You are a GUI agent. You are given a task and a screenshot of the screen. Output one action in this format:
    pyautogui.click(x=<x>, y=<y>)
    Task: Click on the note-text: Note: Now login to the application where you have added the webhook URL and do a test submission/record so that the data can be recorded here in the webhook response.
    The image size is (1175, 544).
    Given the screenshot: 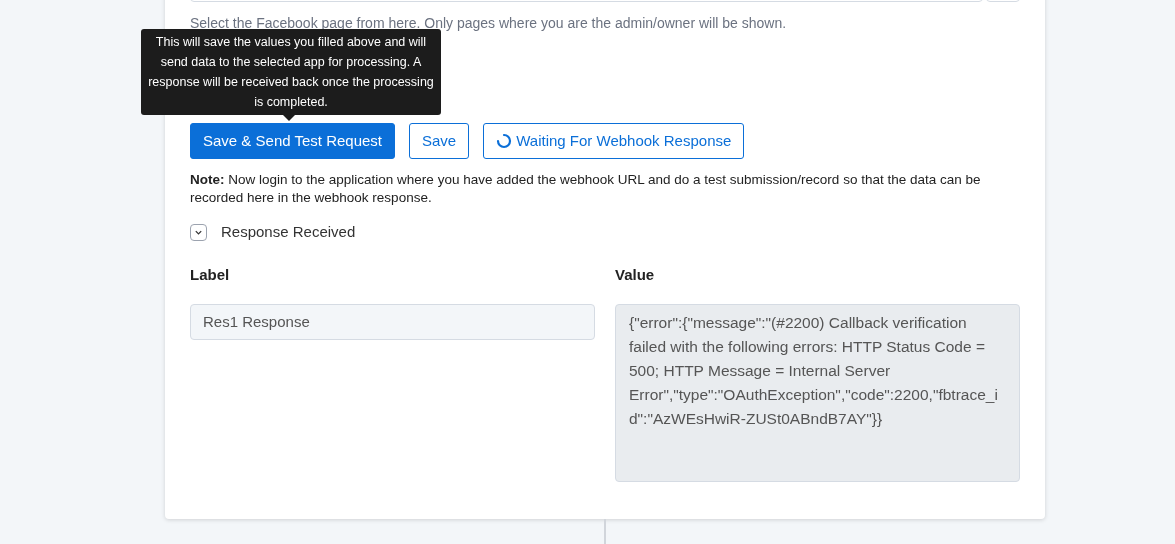 What is the action you would take?
    pyautogui.click(x=586, y=189)
    